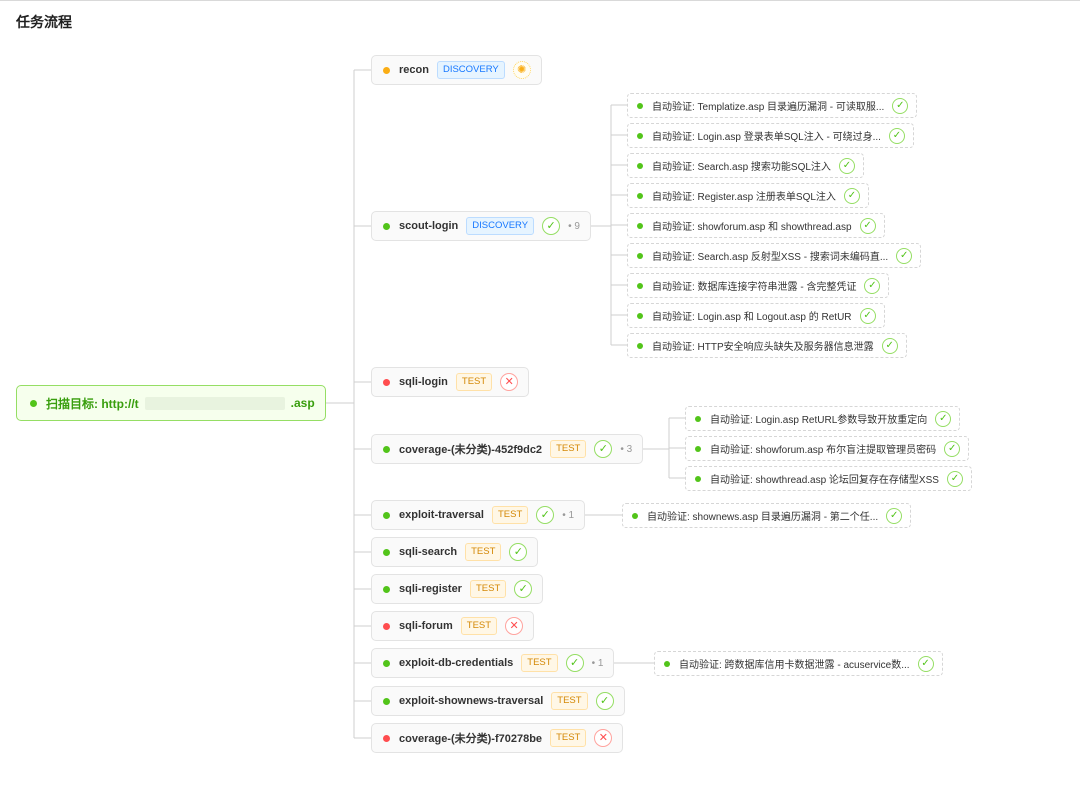  Describe the element at coordinates (828, 478) in the screenshot. I see `subtask-node: 自动验证: showthread.asp 论坛回复存在存储型XSS ✓` at that location.